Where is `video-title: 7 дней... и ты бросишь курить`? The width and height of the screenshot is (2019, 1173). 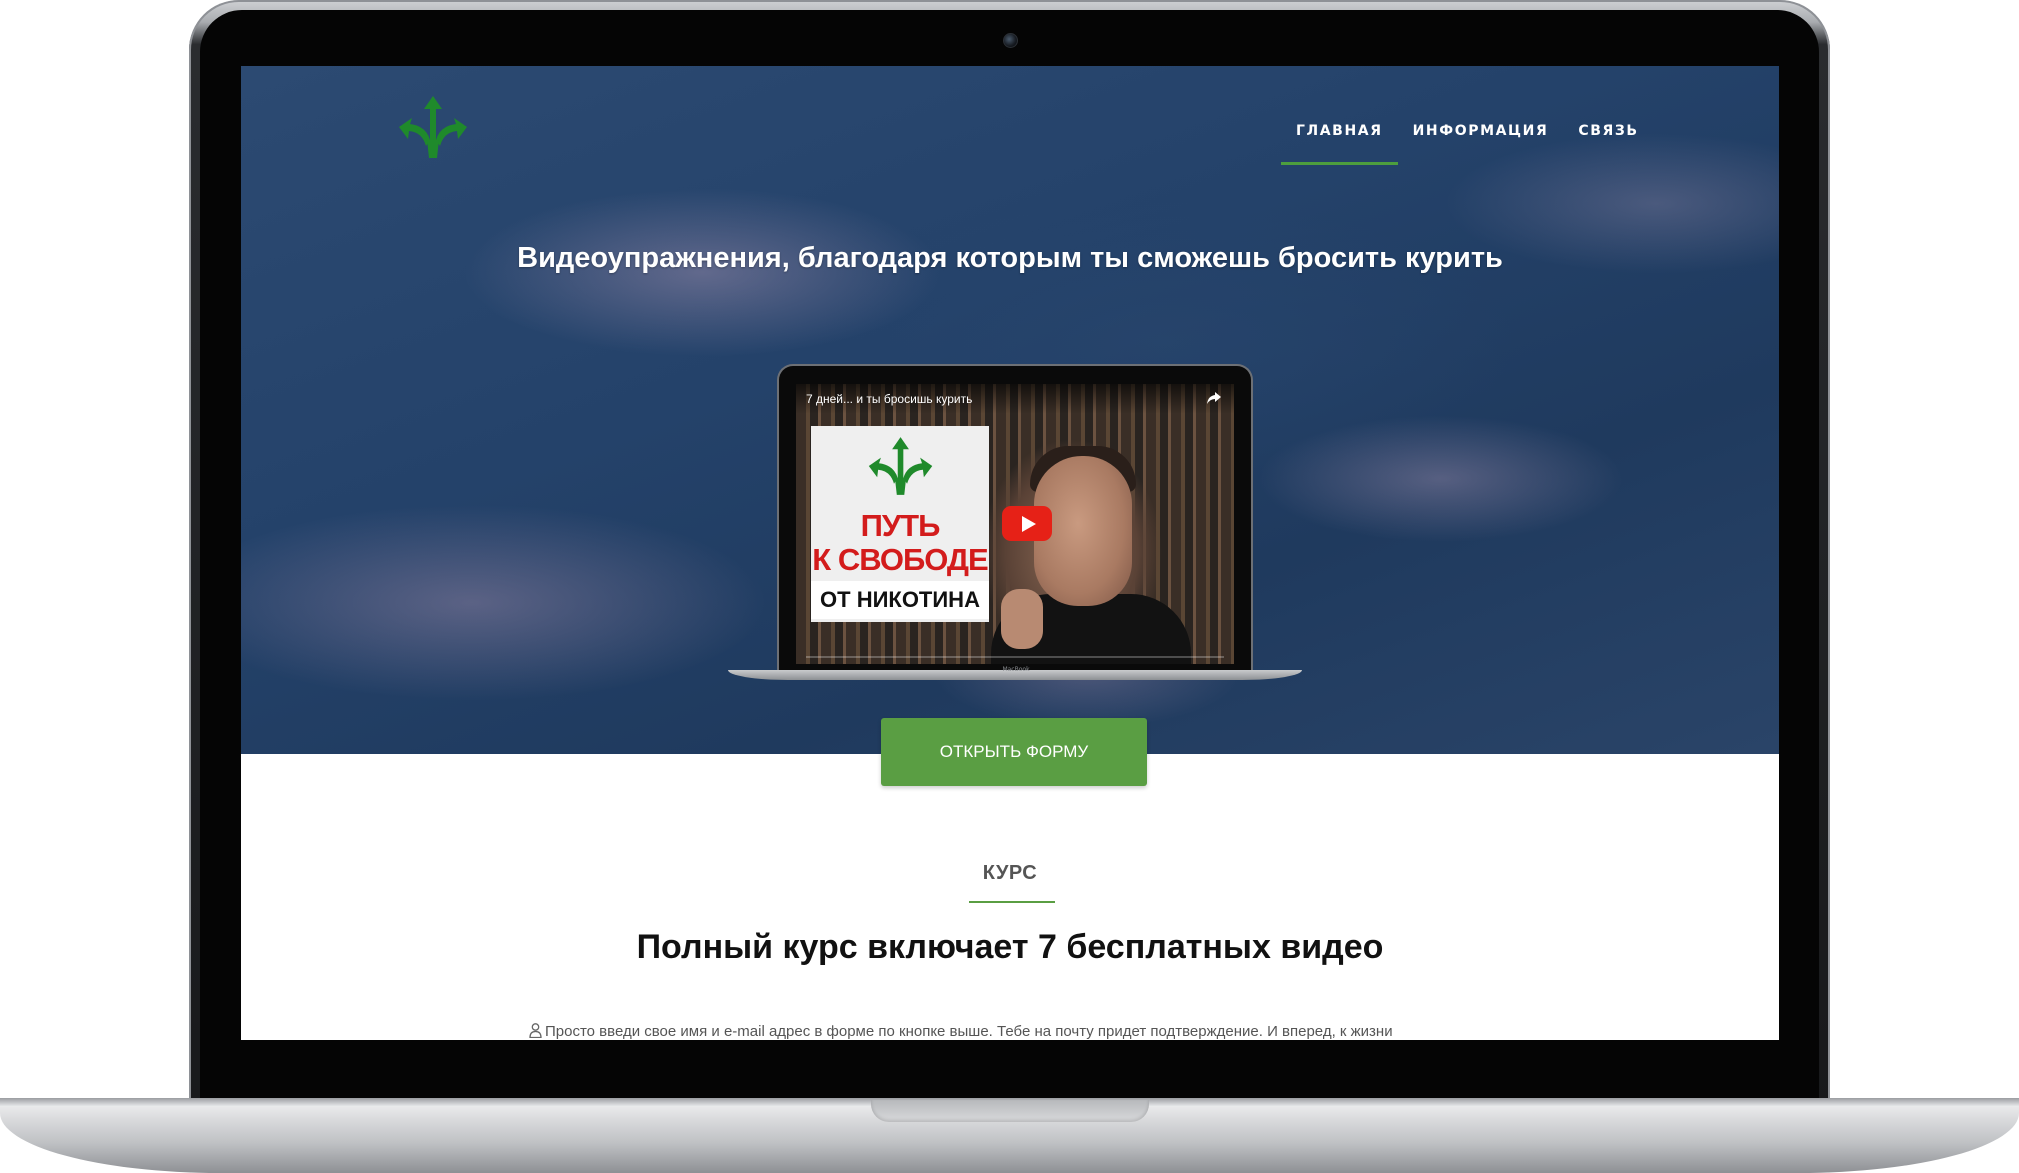
video-title: 7 дней... и ты бросишь курить is located at coordinates (889, 399).